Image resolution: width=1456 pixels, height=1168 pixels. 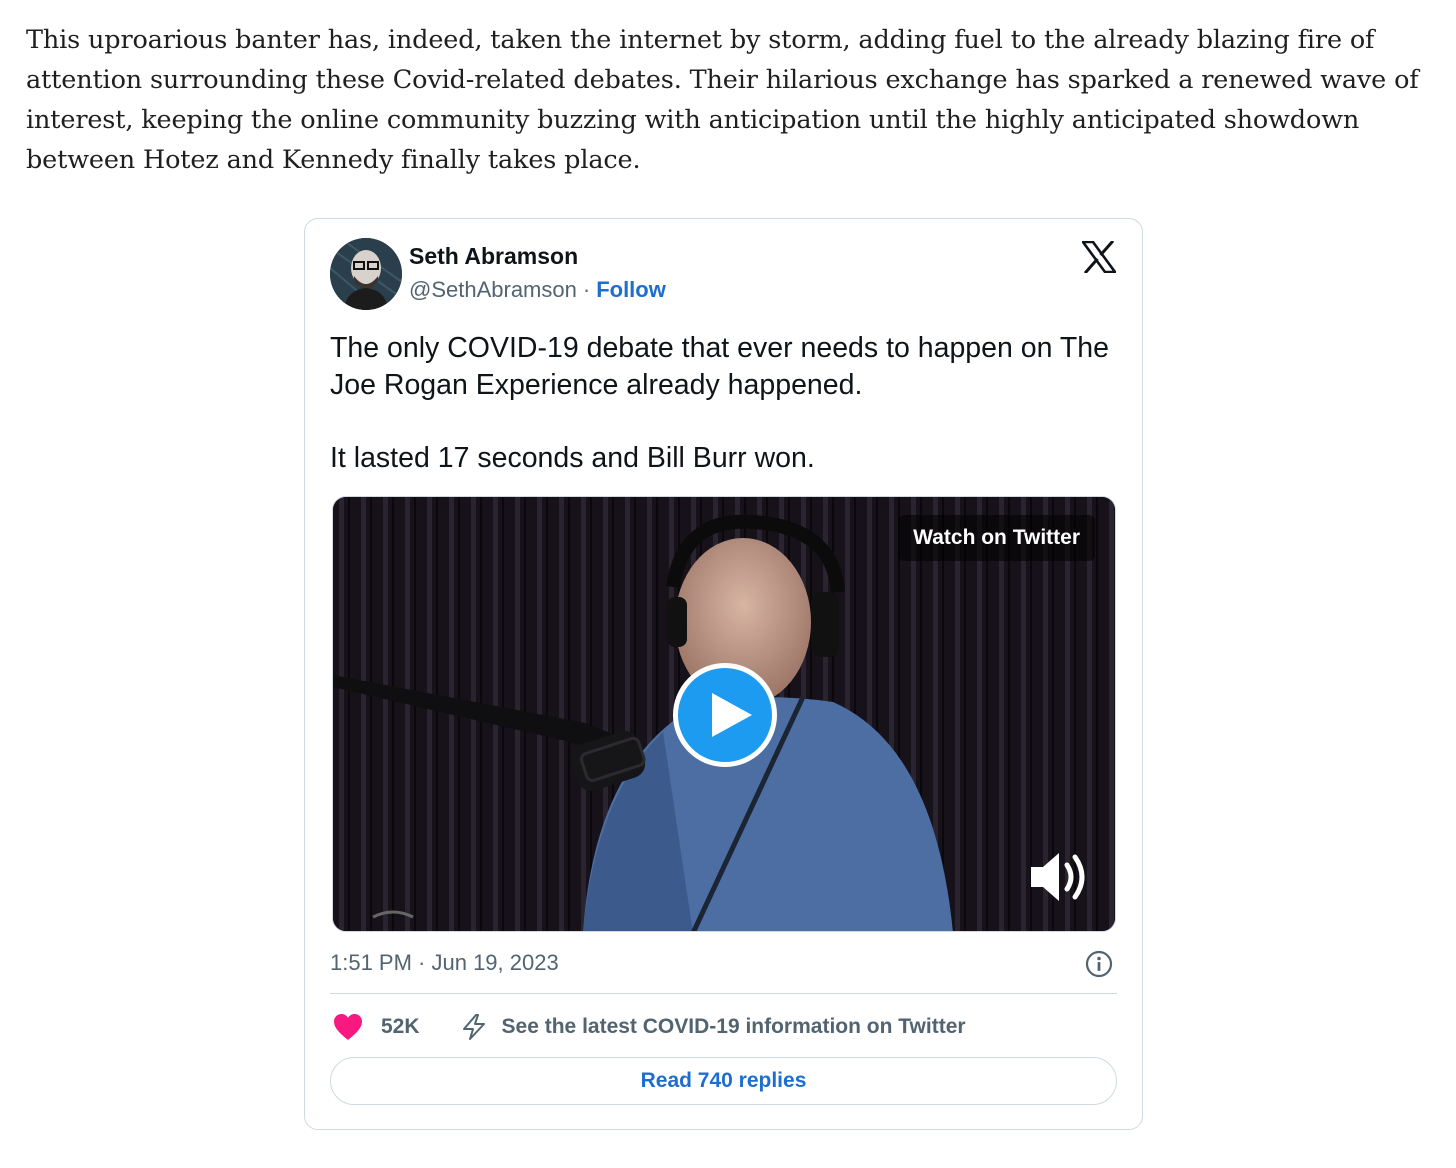 I want to click on read-replies-button: Read 740 replies, so click(x=723, y=1081).